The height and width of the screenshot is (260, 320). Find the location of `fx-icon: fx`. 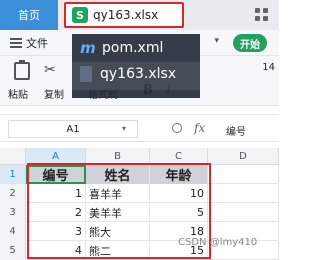

fx-icon: fx is located at coordinates (199, 128).